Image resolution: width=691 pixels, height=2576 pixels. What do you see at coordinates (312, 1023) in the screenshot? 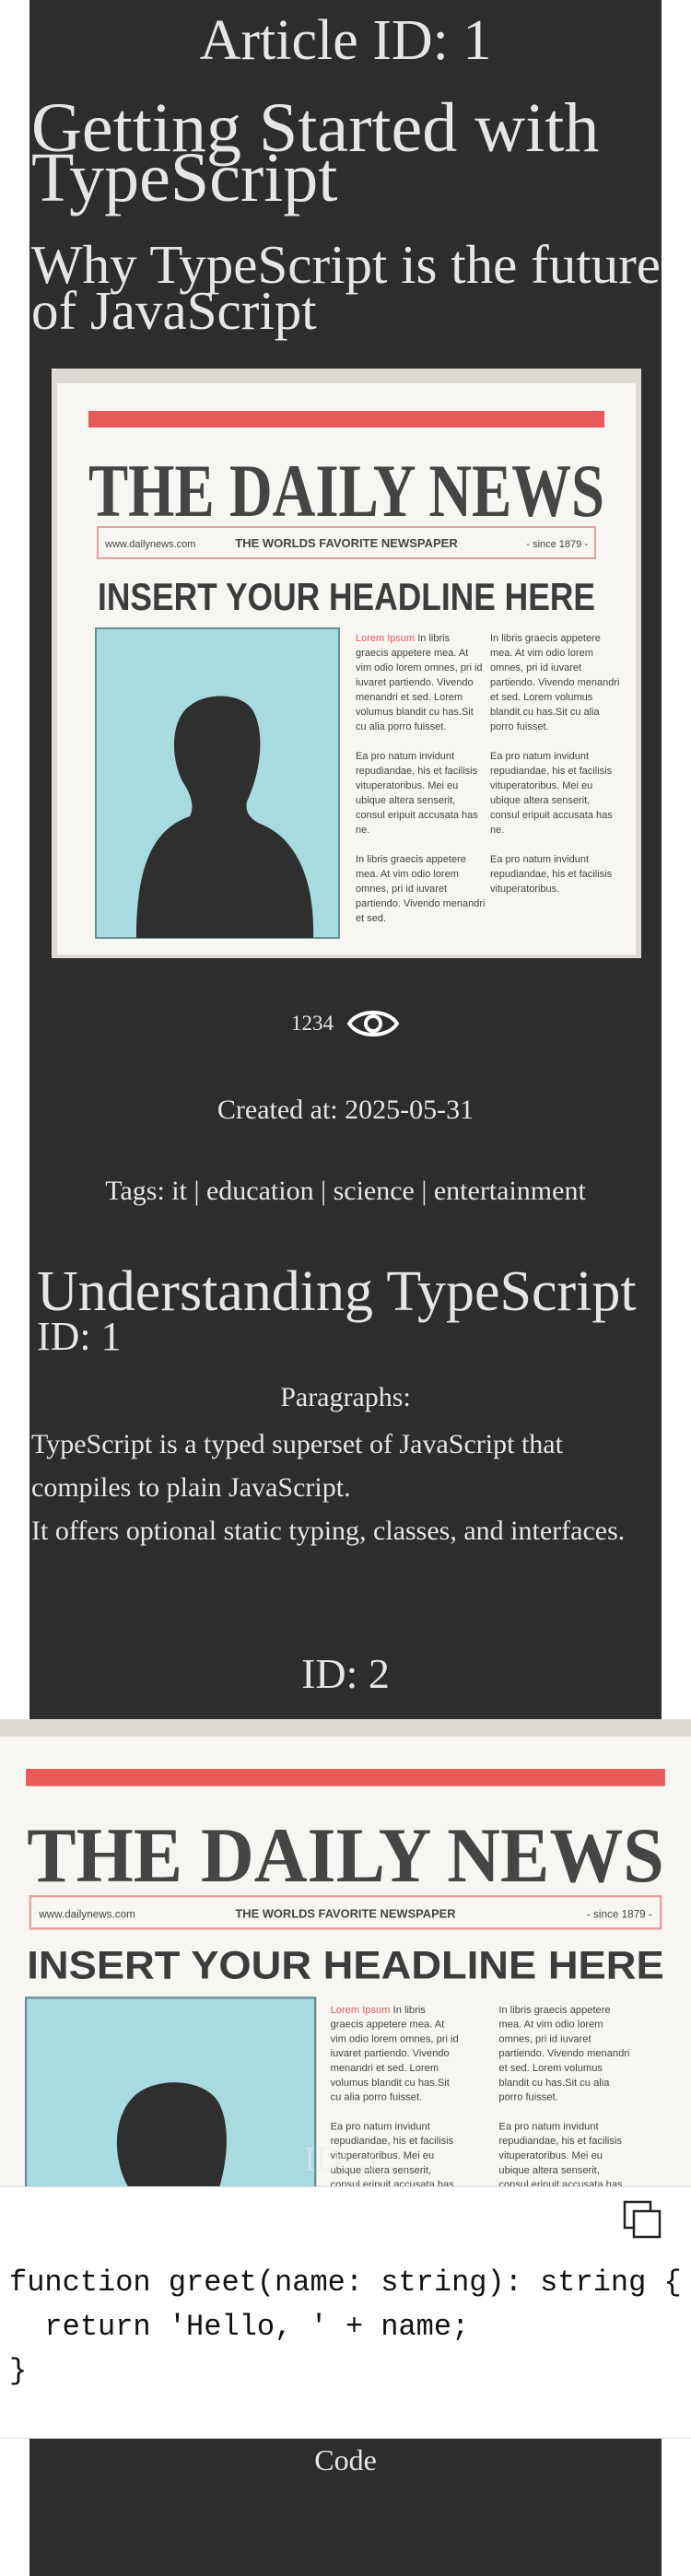
I see `view-count: 1234` at bounding box center [312, 1023].